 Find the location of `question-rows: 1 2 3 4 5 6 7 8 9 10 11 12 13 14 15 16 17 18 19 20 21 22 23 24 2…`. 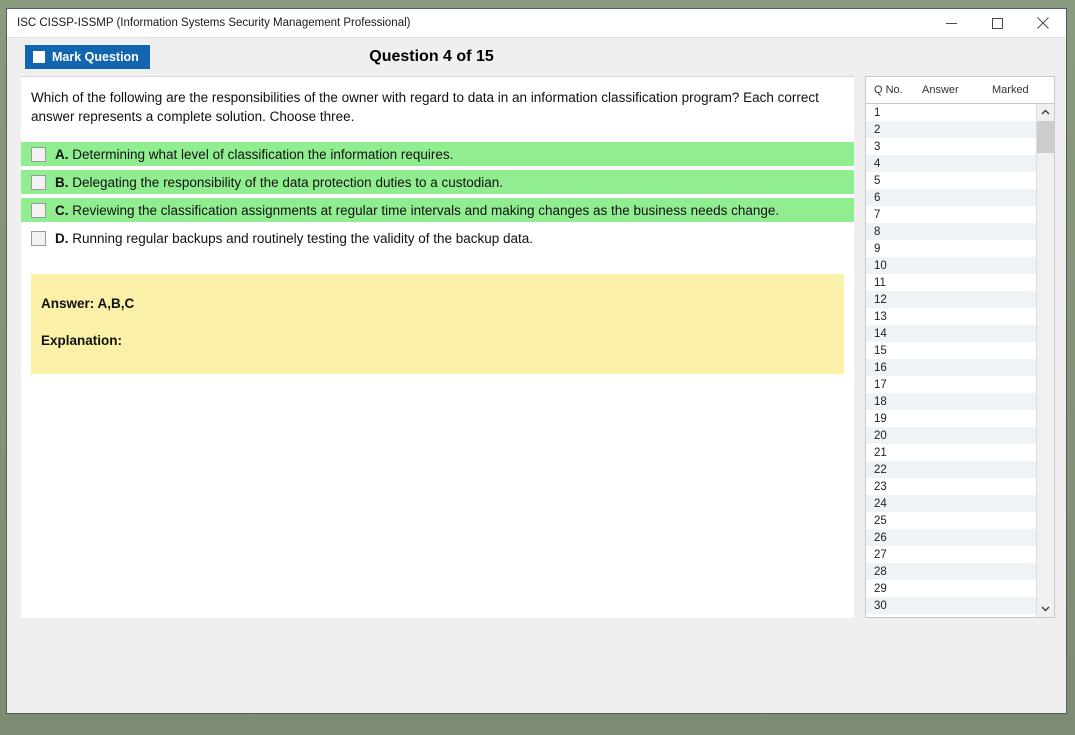

question-rows: 1 2 3 4 5 6 7 8 9 10 11 12 13 14 15 16 17 18 19 20 21 22 23 24 2… is located at coordinates (951, 360).